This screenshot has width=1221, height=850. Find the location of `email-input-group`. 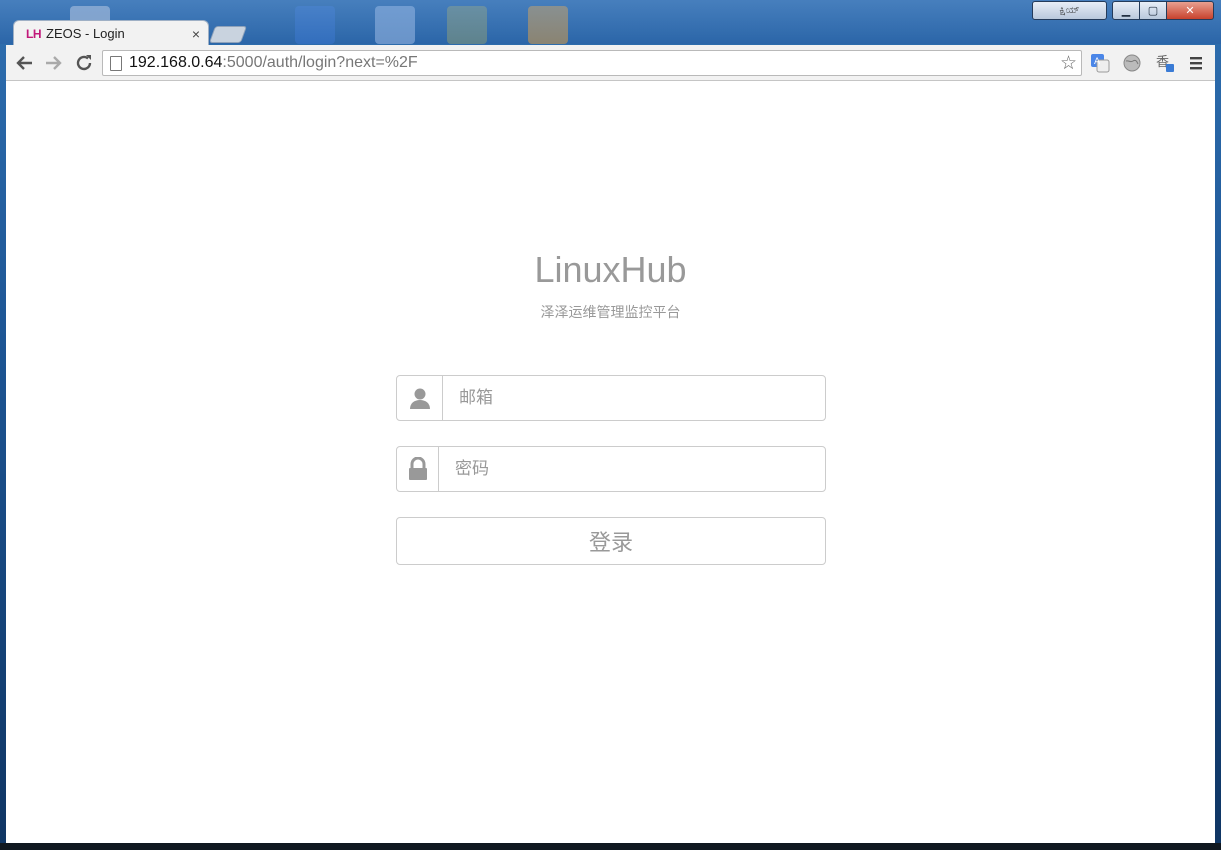

email-input-group is located at coordinates (611, 398).